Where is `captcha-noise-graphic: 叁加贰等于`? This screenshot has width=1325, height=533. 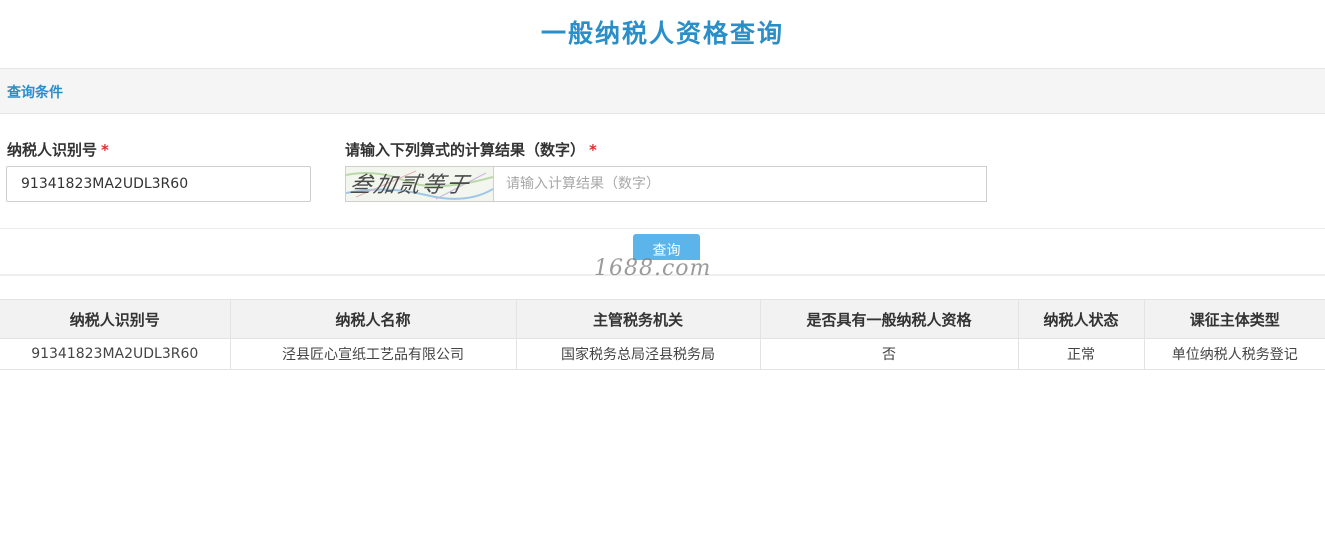 captcha-noise-graphic: 叁加贰等于 is located at coordinates (419, 184).